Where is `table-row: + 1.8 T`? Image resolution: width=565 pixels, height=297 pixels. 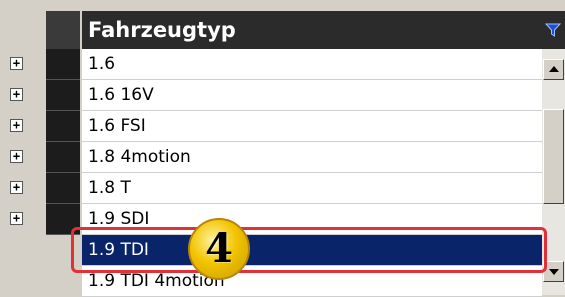
table-row: + 1.8 T is located at coordinates (271, 188).